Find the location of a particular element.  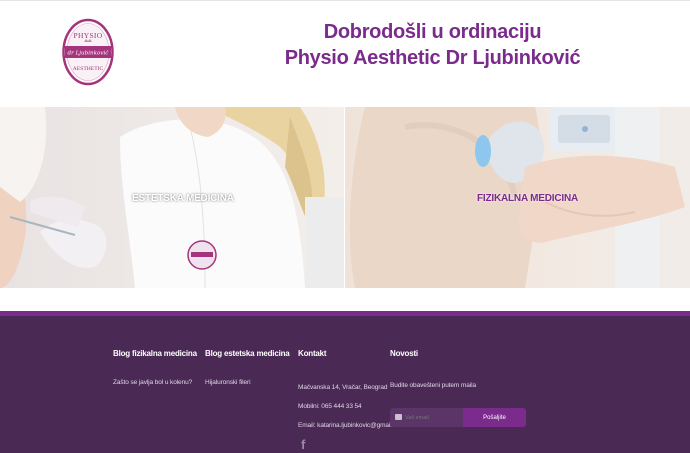

spacer is located at coordinates (345, 299).